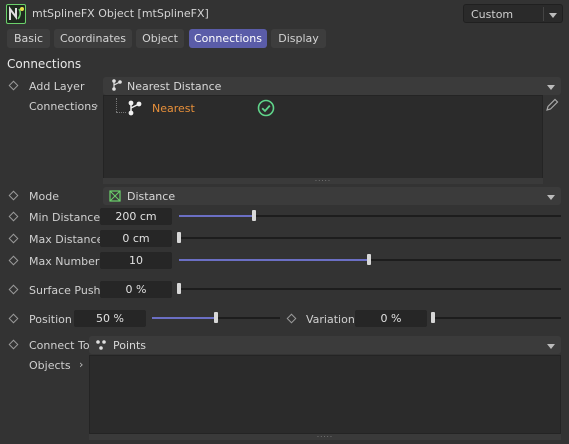 The width and height of the screenshot is (569, 444). I want to click on position-slider-fill, so click(184, 318).